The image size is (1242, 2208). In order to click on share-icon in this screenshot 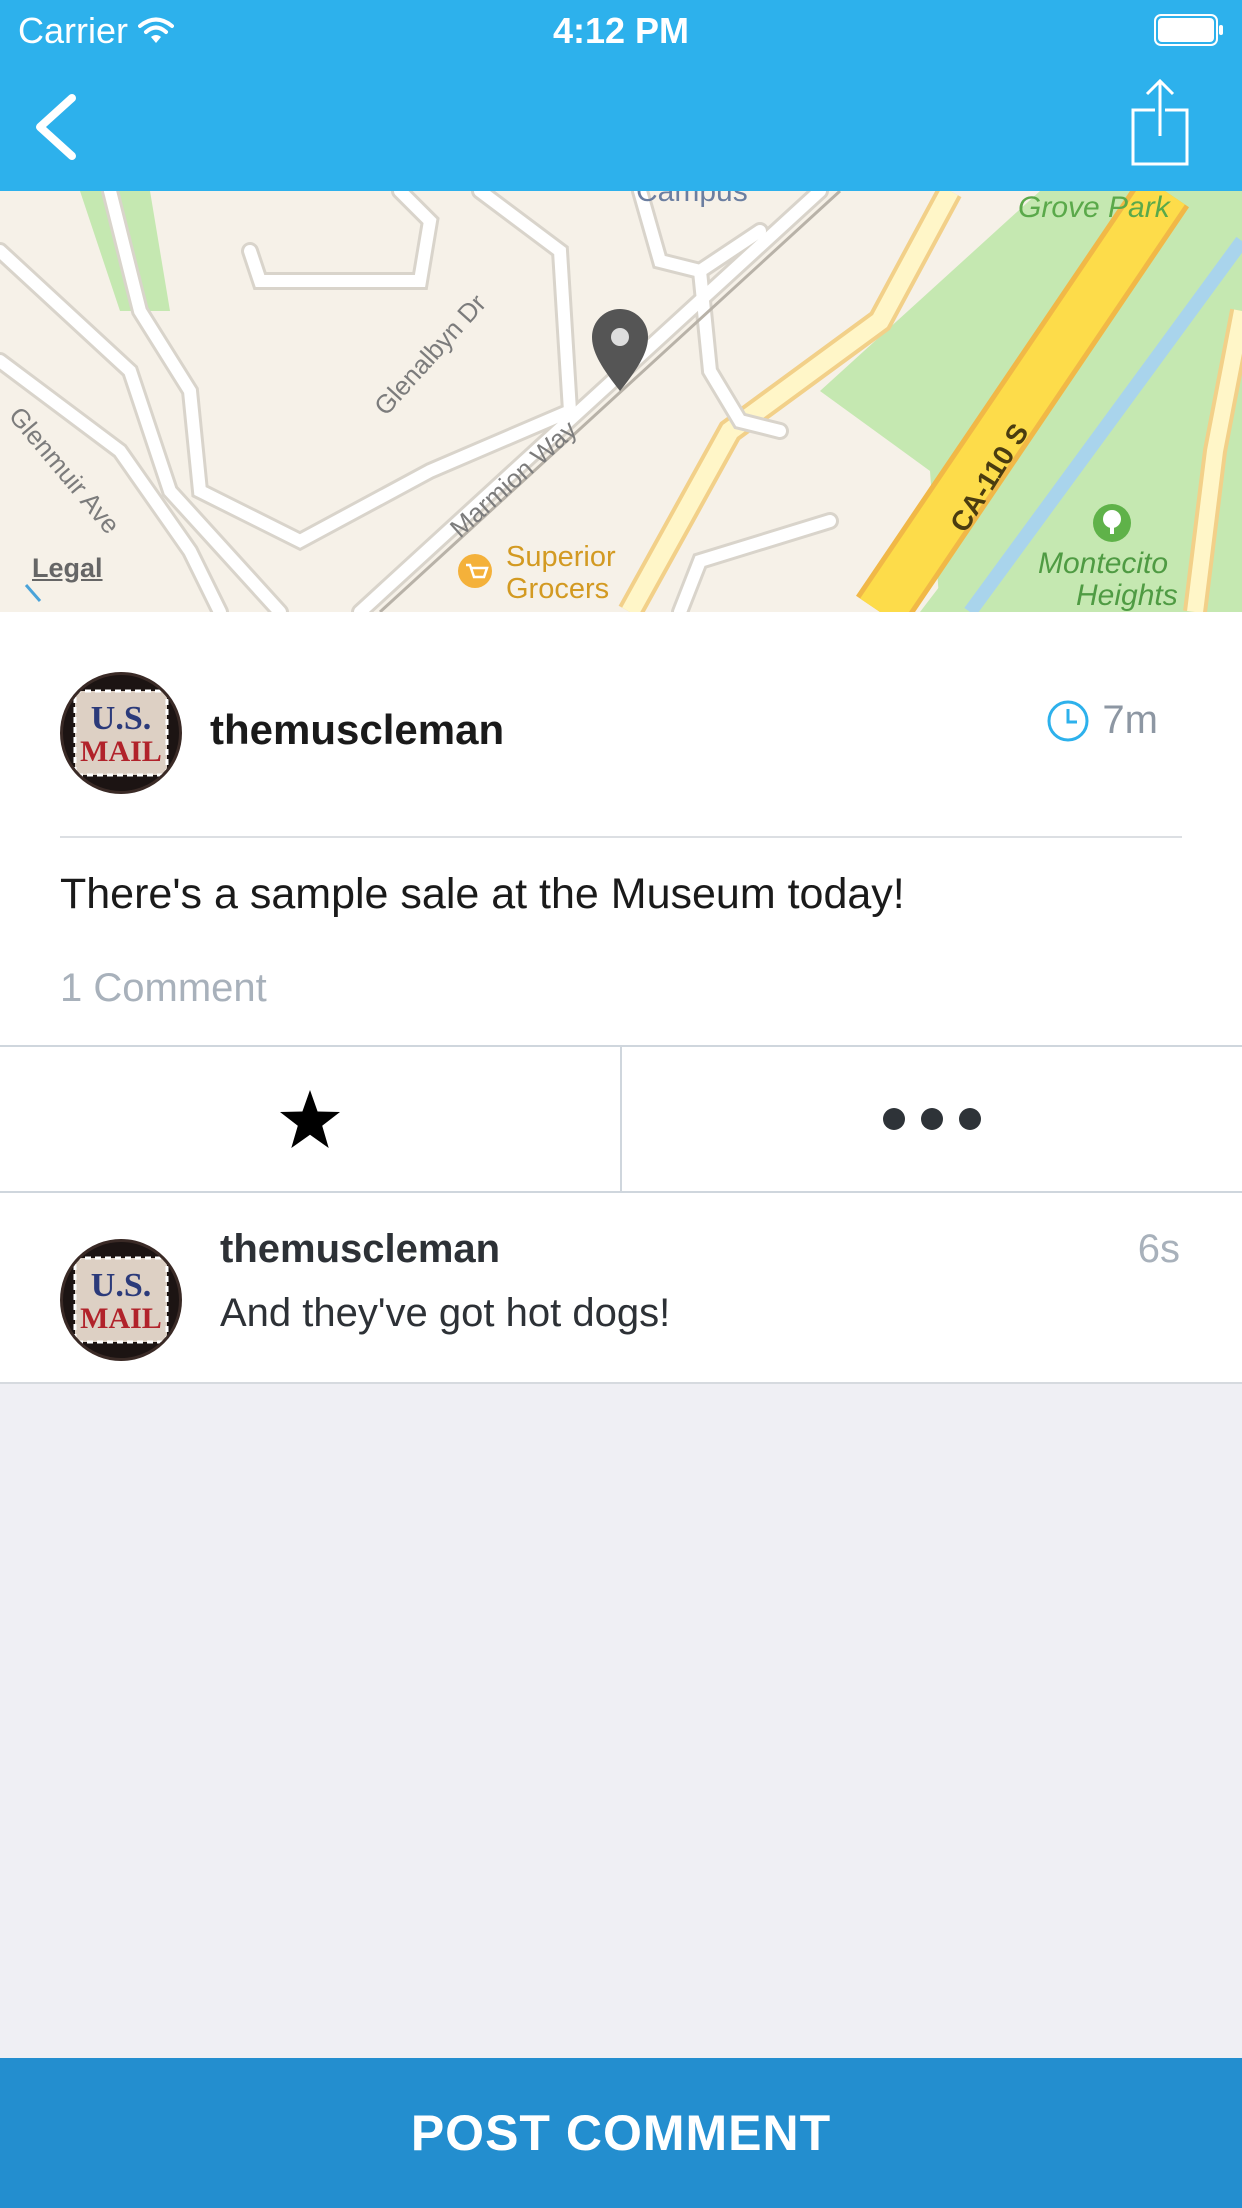, I will do `click(1160, 123)`.